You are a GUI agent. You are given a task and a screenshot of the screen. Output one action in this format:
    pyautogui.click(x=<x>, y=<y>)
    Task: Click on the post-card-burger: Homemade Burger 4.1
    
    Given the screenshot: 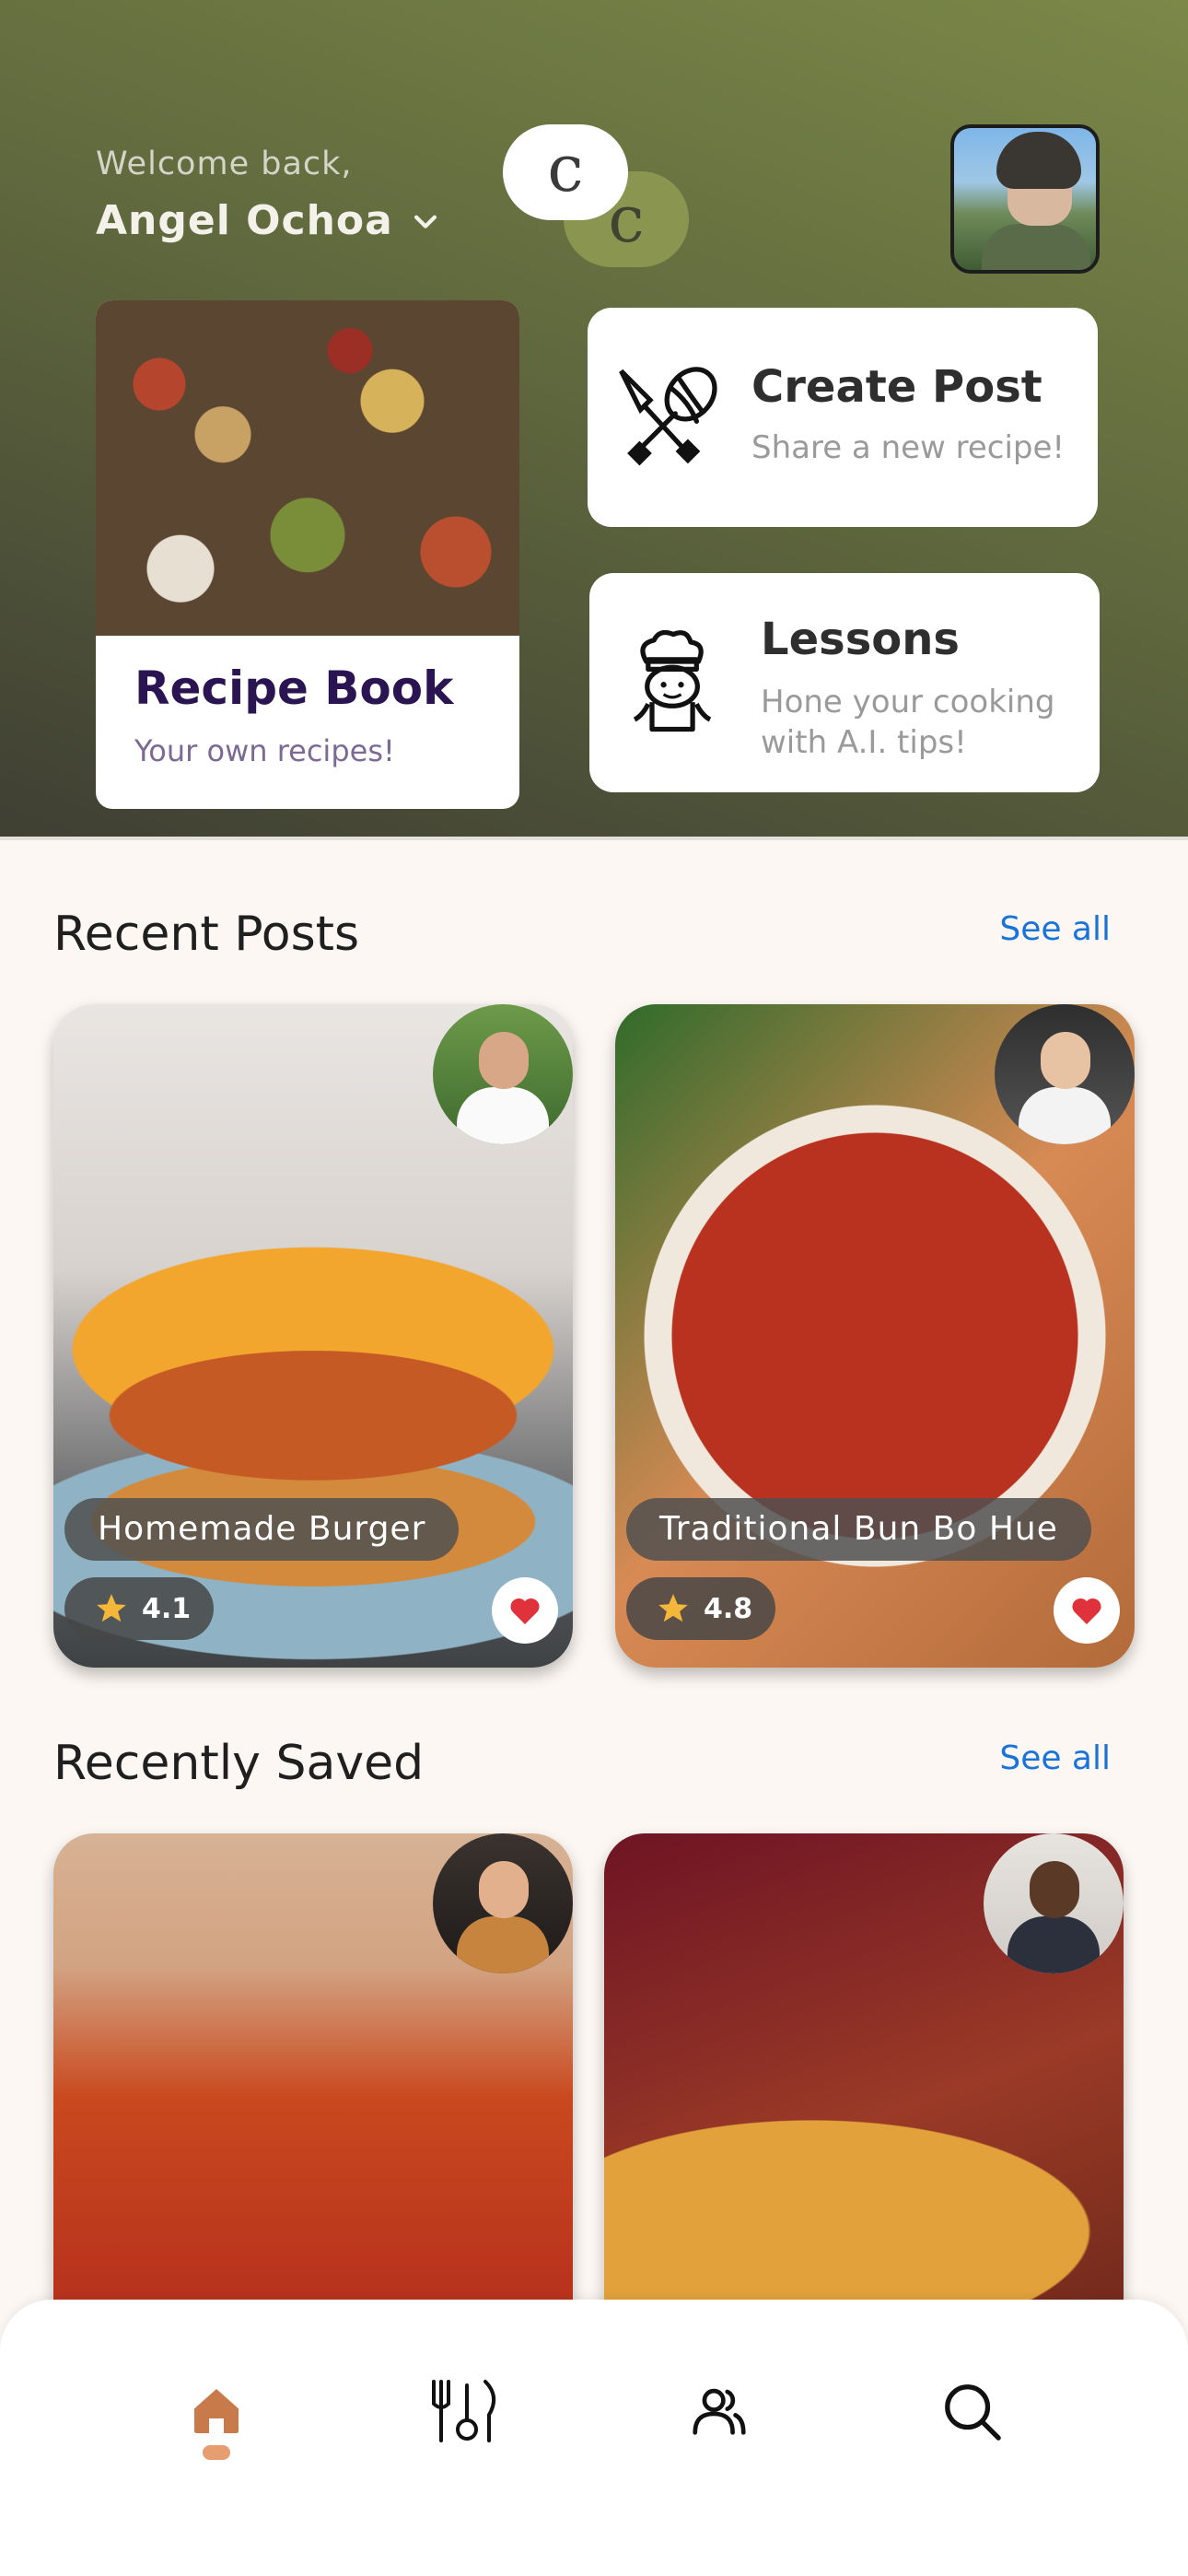 What is the action you would take?
    pyautogui.click(x=313, y=1336)
    